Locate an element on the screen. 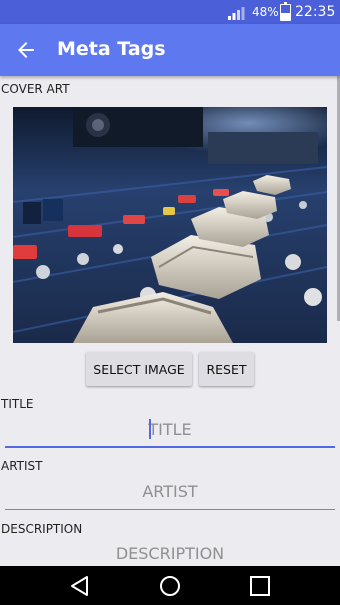 The image size is (340, 605). cover-art-label: COVER ART is located at coordinates (35, 89).